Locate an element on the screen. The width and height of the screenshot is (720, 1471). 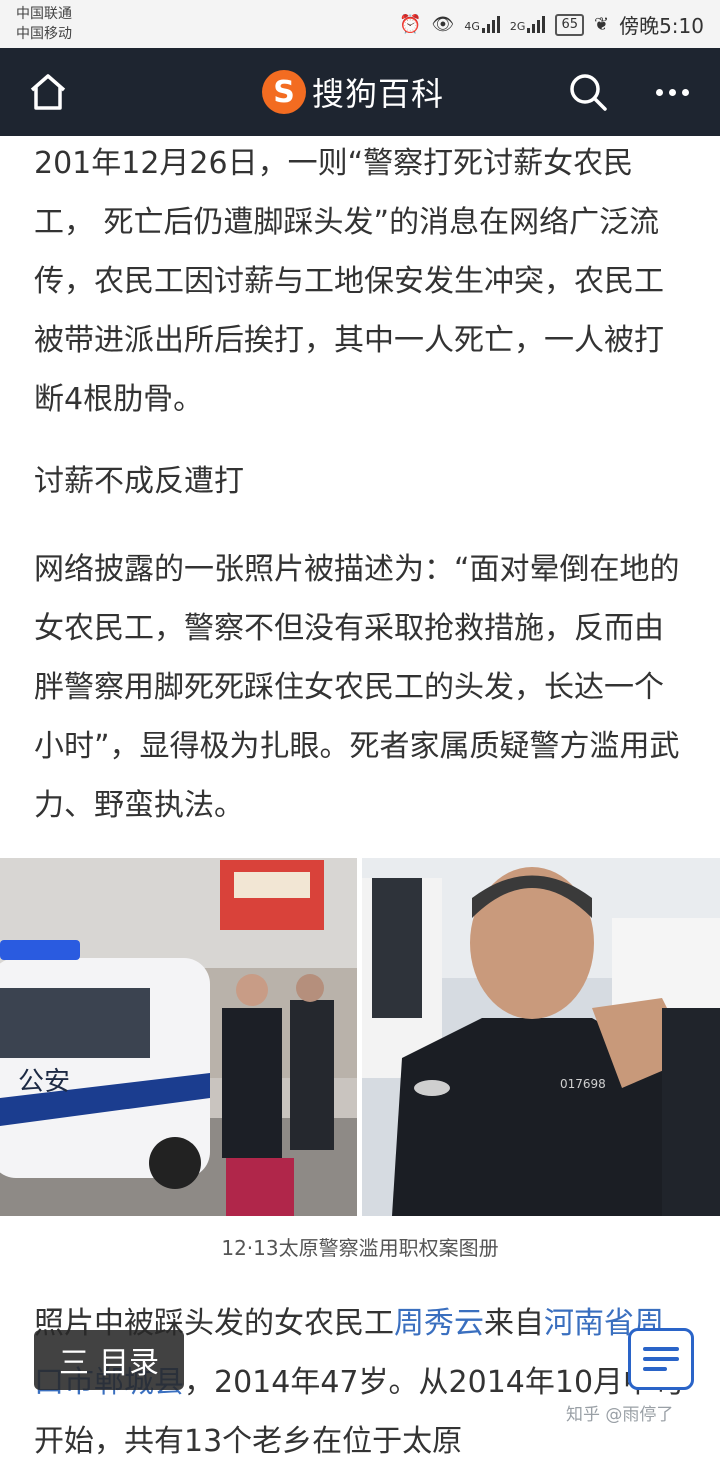
search-button is located at coordinates (588, 92).